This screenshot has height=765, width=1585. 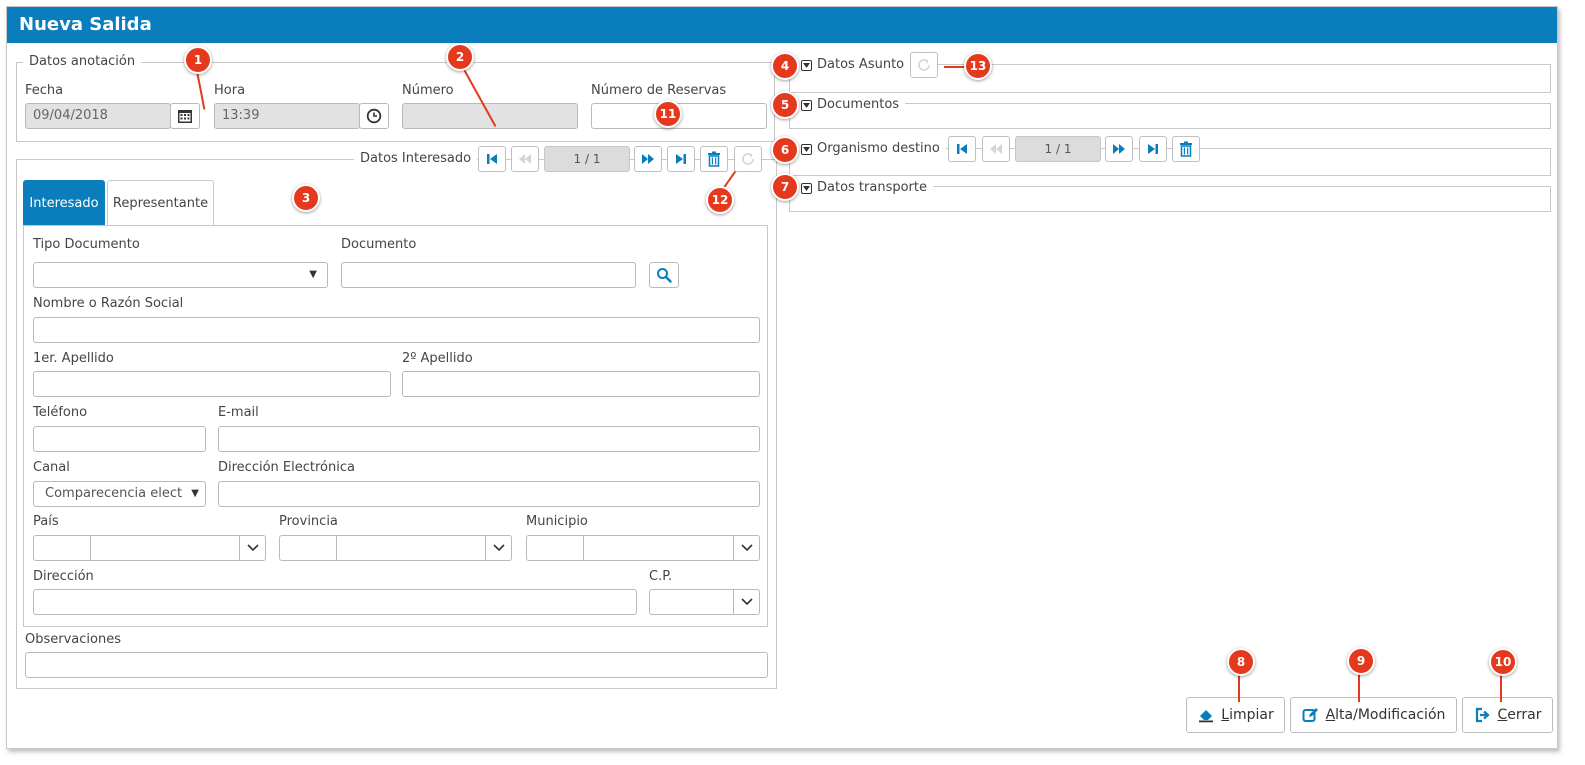 I want to click on organismo-previous-button, so click(x=996, y=149).